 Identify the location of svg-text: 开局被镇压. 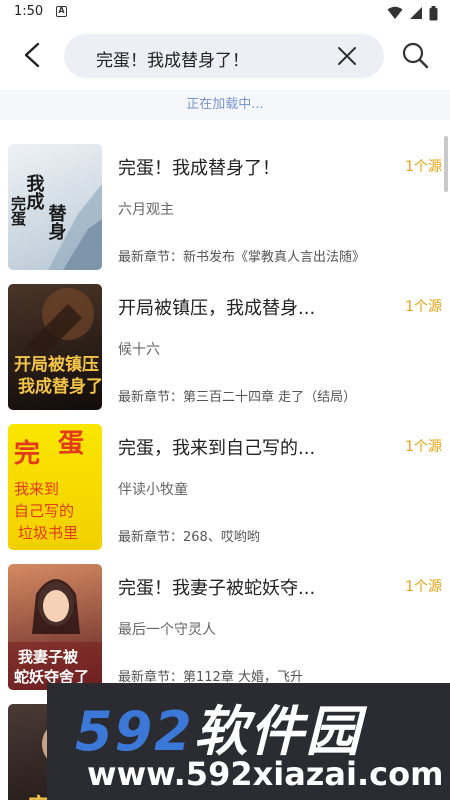
(56, 364).